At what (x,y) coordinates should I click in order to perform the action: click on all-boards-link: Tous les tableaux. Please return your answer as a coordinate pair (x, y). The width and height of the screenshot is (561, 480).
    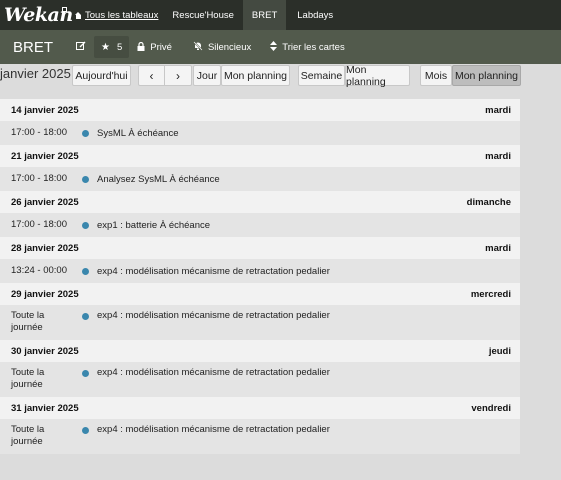
    Looking at the image, I should click on (116, 15).